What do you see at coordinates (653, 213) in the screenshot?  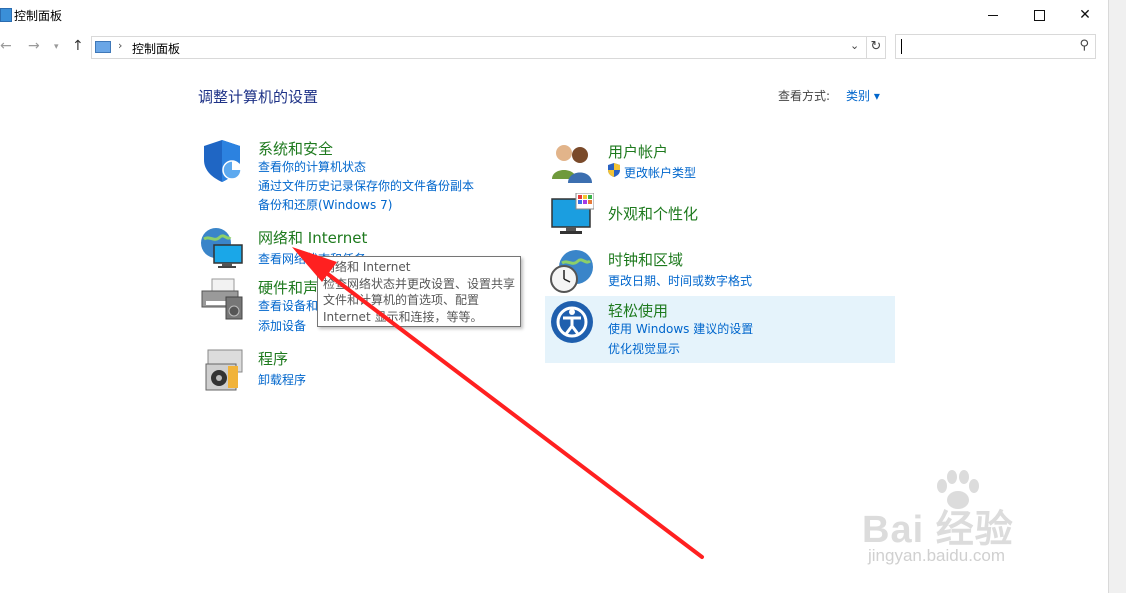 I see `category-title: 外观和个性化` at bounding box center [653, 213].